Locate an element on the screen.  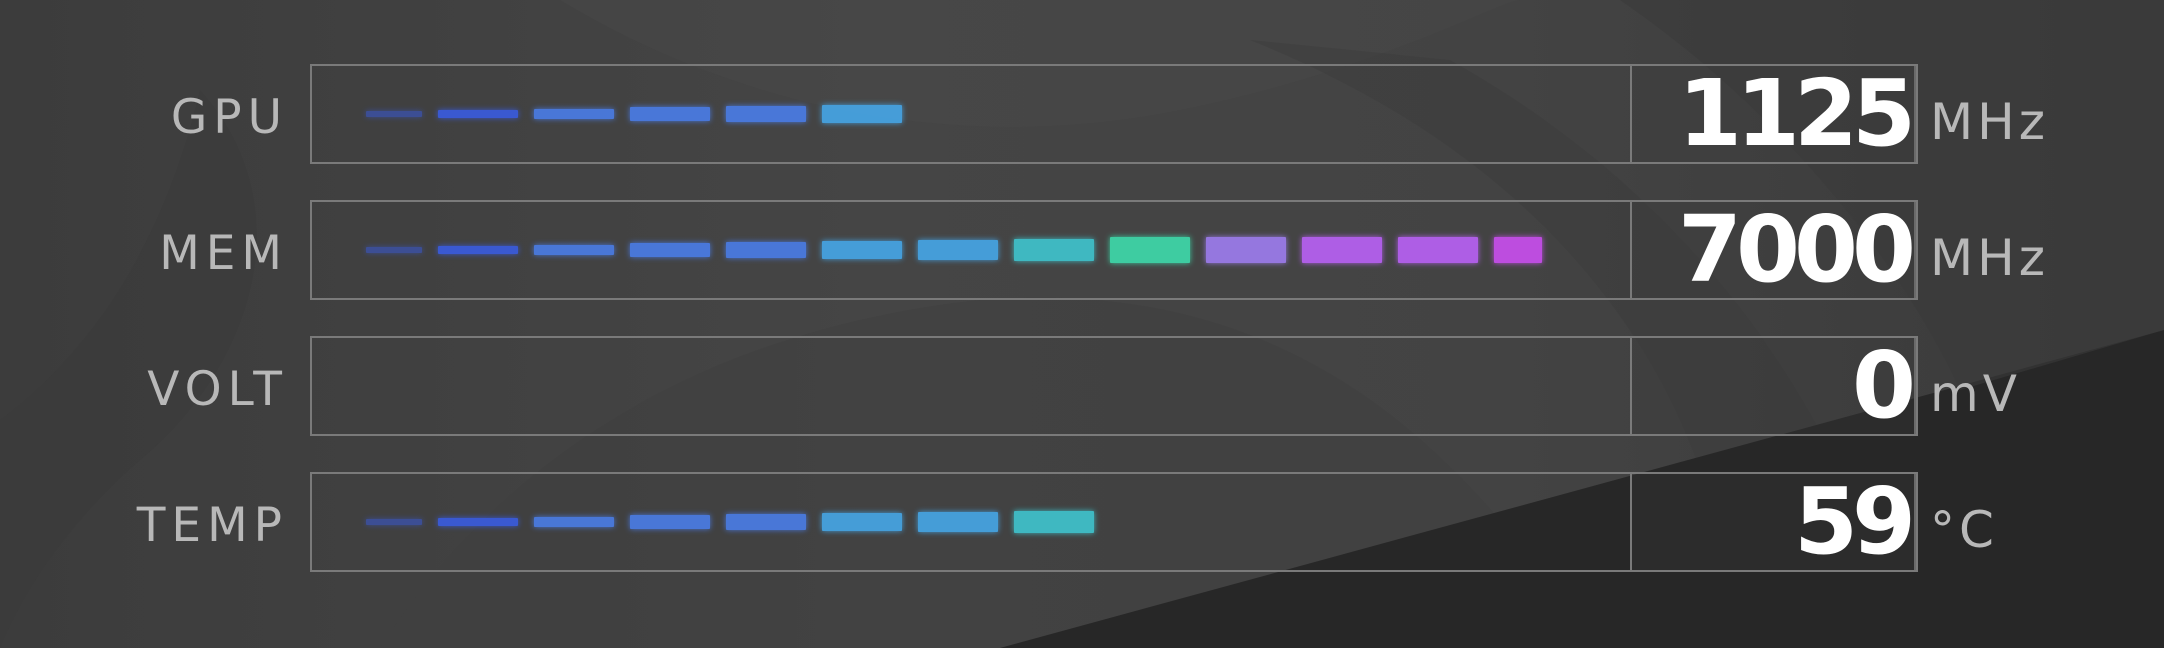
gpu-label: GPU is located at coordinates (229, 117).